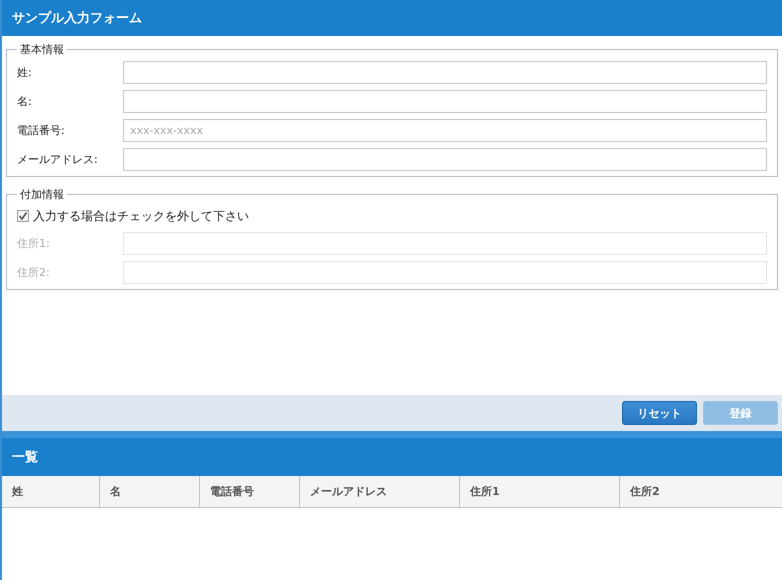 Image resolution: width=782 pixels, height=580 pixels. What do you see at coordinates (150, 491) in the screenshot?
I see `column-header: 名` at bounding box center [150, 491].